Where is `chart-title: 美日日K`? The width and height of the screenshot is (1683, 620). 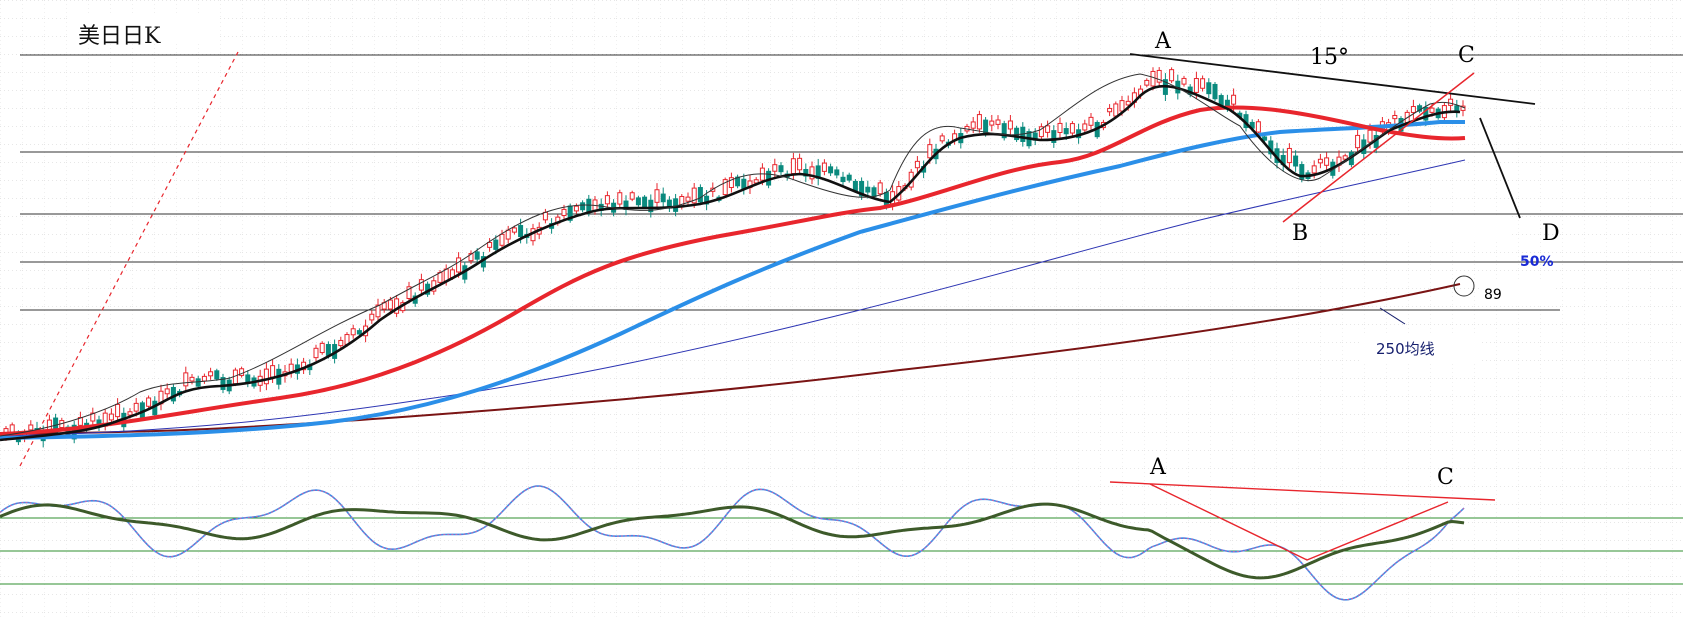
chart-title: 美日日K is located at coordinates (119, 36).